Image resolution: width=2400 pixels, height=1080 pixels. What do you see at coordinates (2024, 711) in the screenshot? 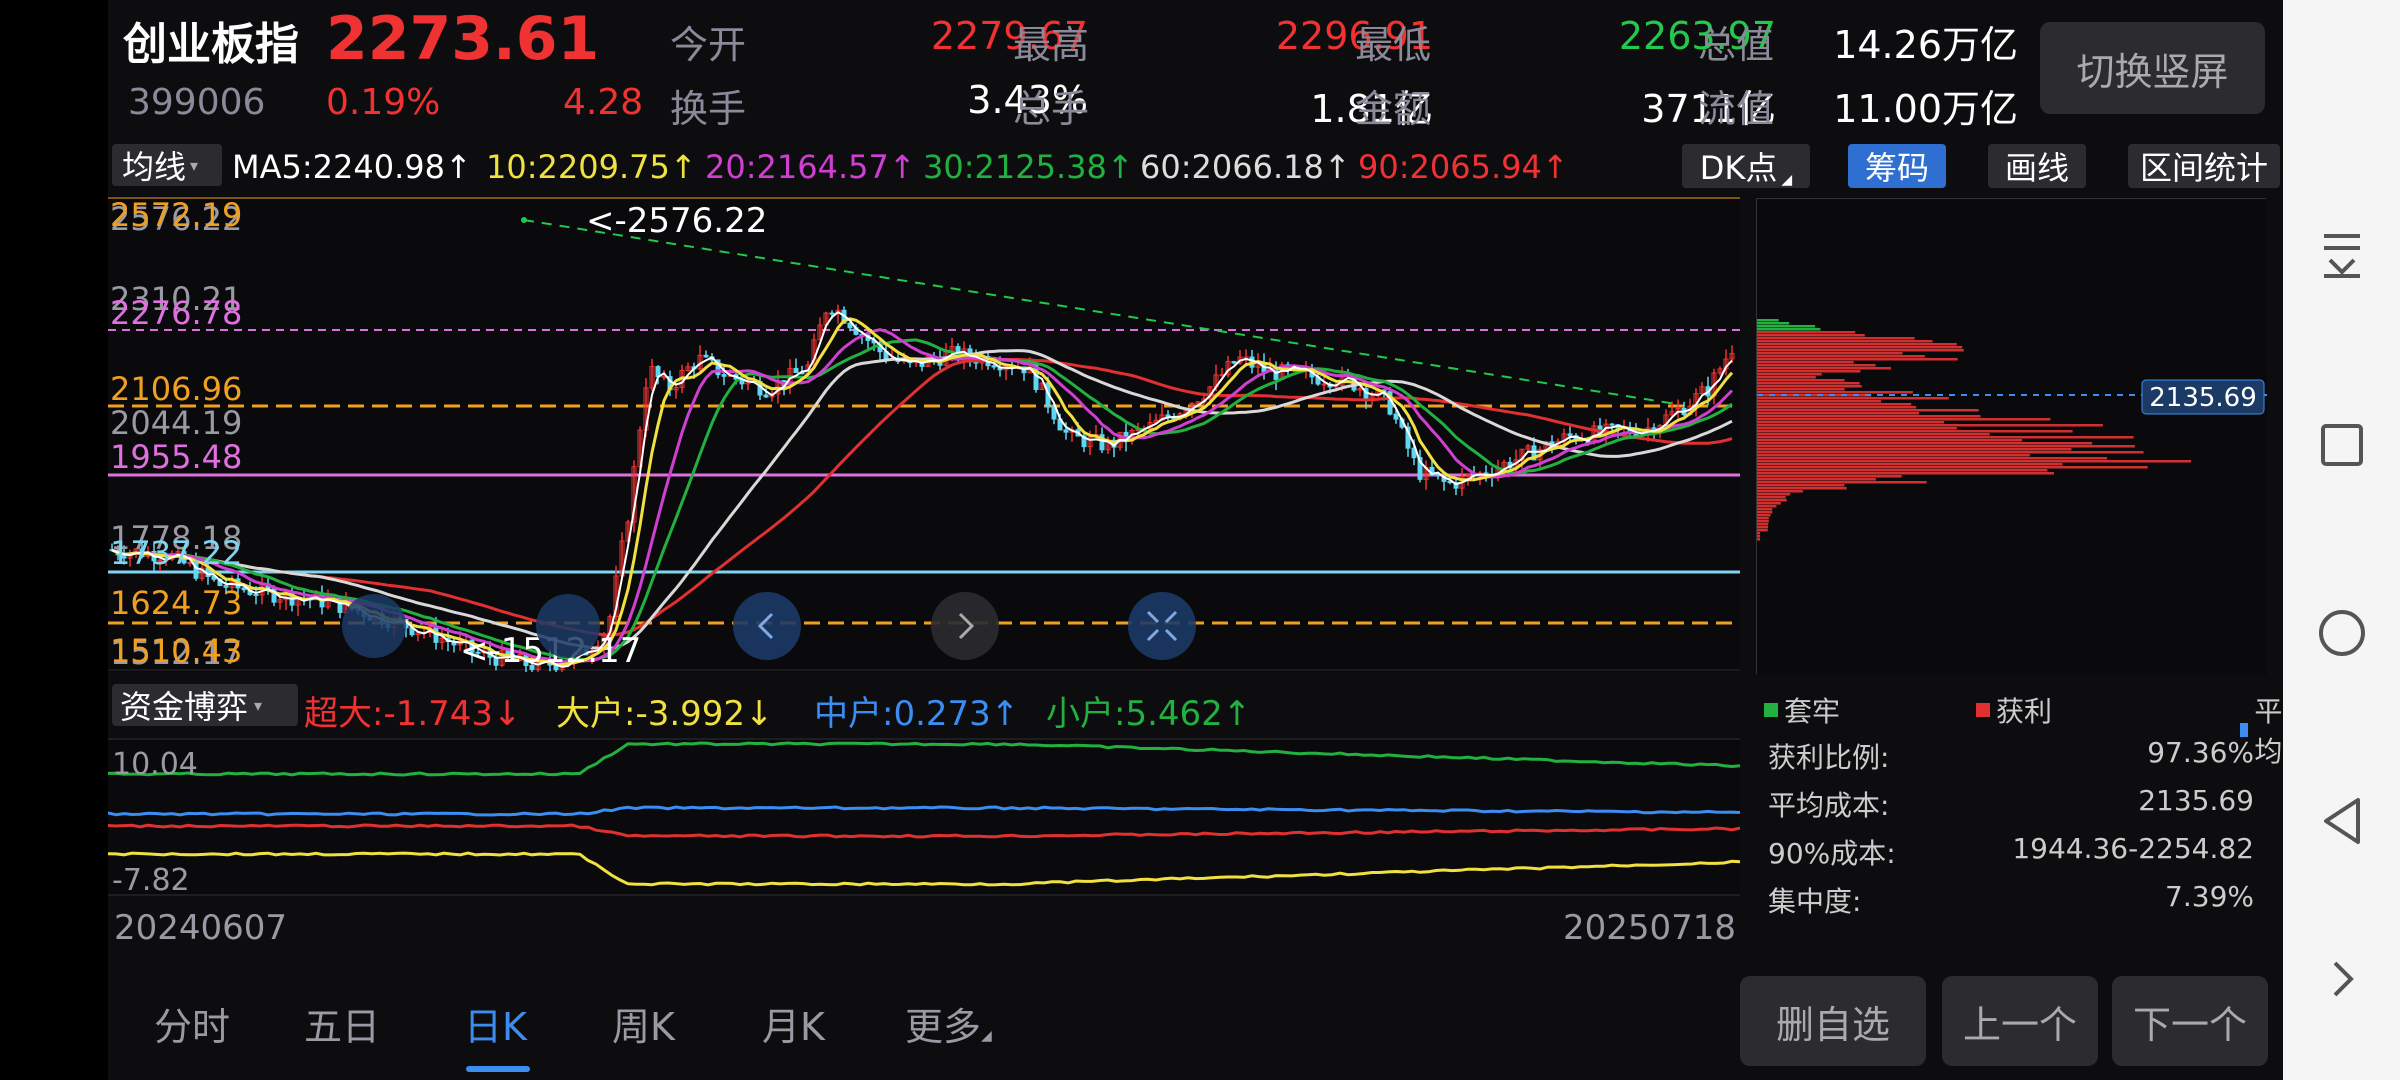
I see `legend-profit-label: 获利` at bounding box center [2024, 711].